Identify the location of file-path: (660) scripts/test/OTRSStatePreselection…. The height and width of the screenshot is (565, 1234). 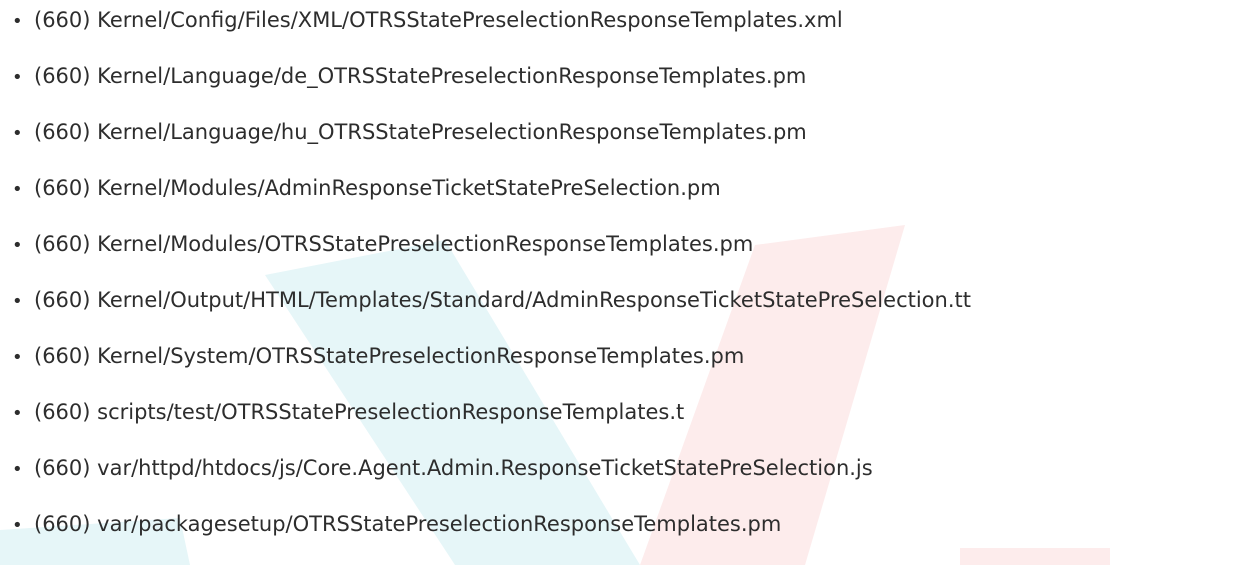
(359, 412).